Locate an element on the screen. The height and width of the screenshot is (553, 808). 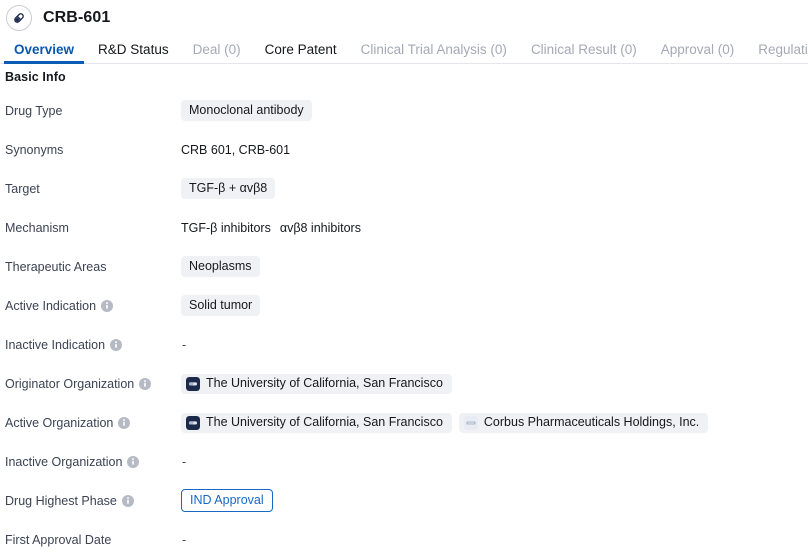
label-text: Active Organization is located at coordinates (59, 422).